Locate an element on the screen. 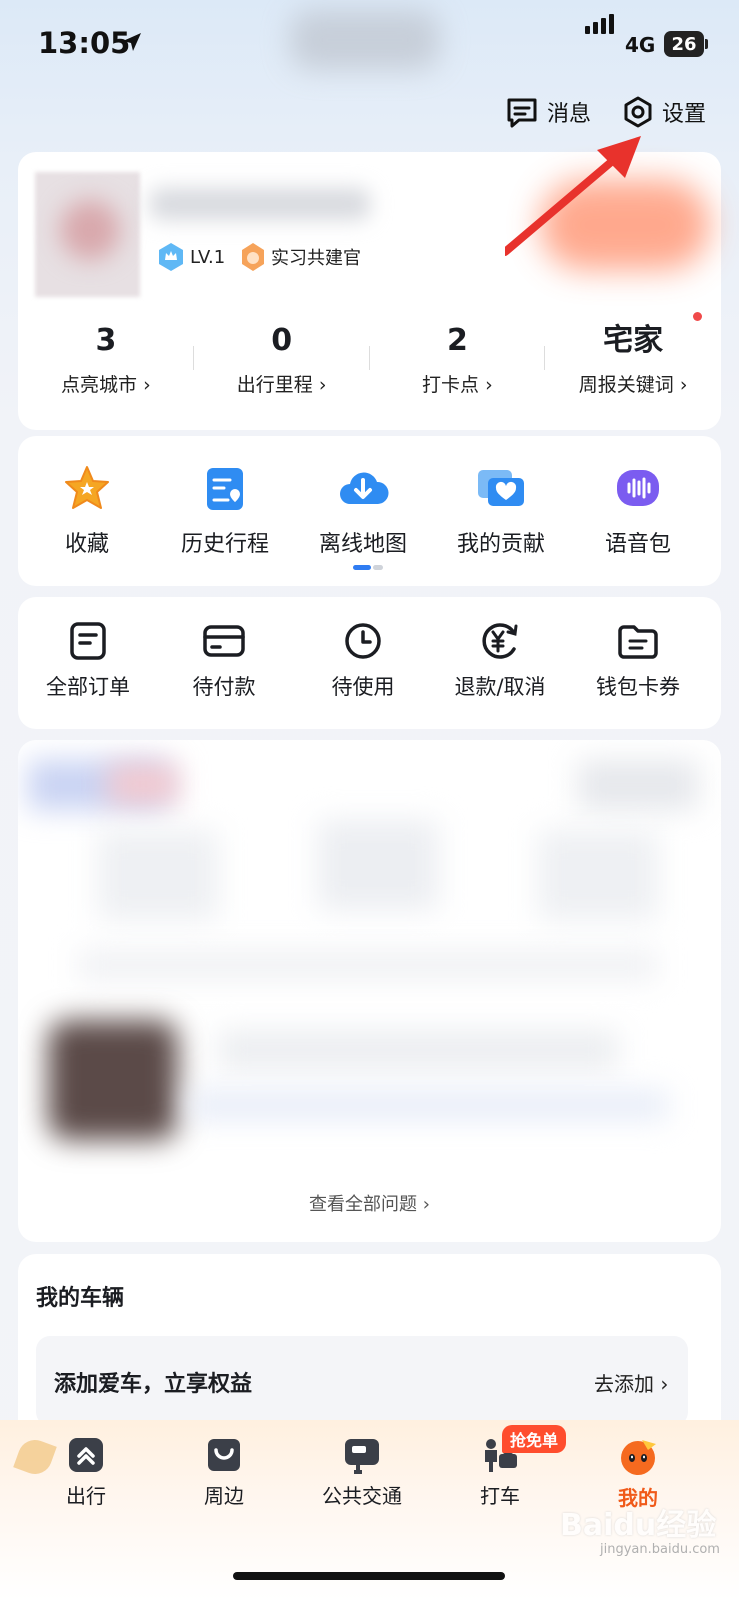 This screenshot has height=1600, width=739. level-badge: LV.1 is located at coordinates (191, 257).